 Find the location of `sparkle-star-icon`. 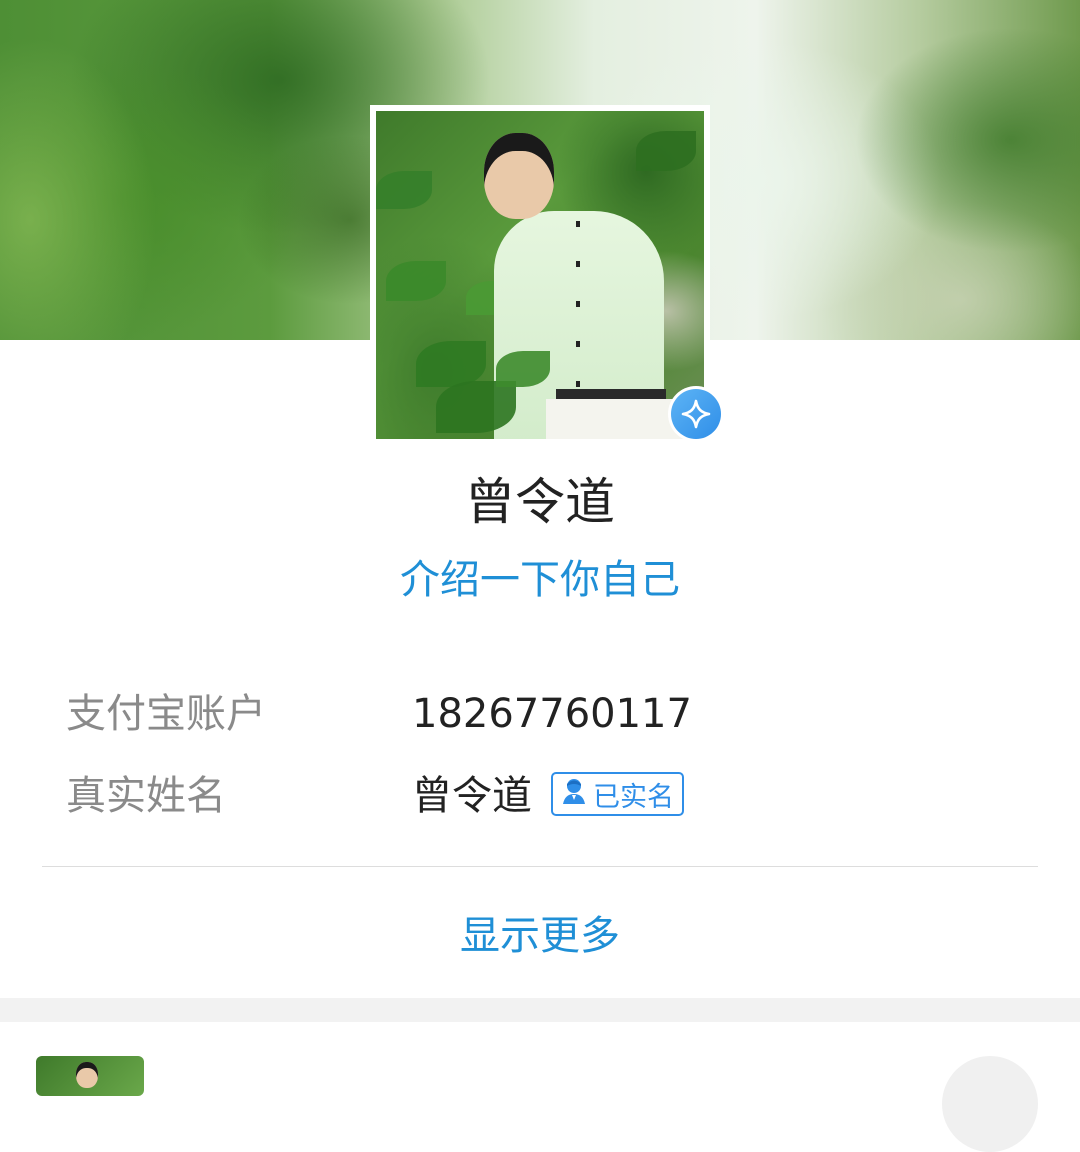

sparkle-star-icon is located at coordinates (696, 414).